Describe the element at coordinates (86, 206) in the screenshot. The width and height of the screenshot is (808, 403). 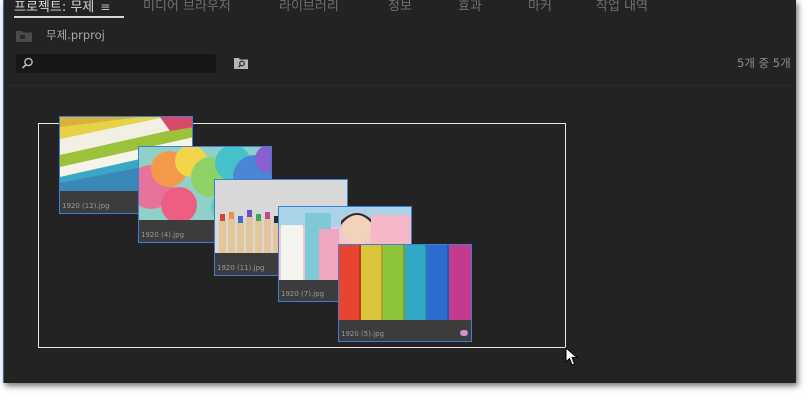
I see `clip-name: 1920 (12).jpg` at that location.